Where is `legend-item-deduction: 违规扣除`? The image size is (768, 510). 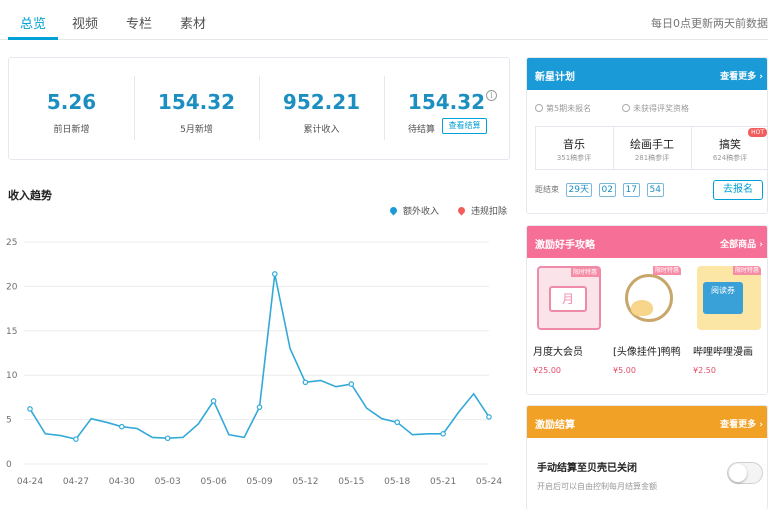 legend-item-deduction: 违规扣除 is located at coordinates (482, 210).